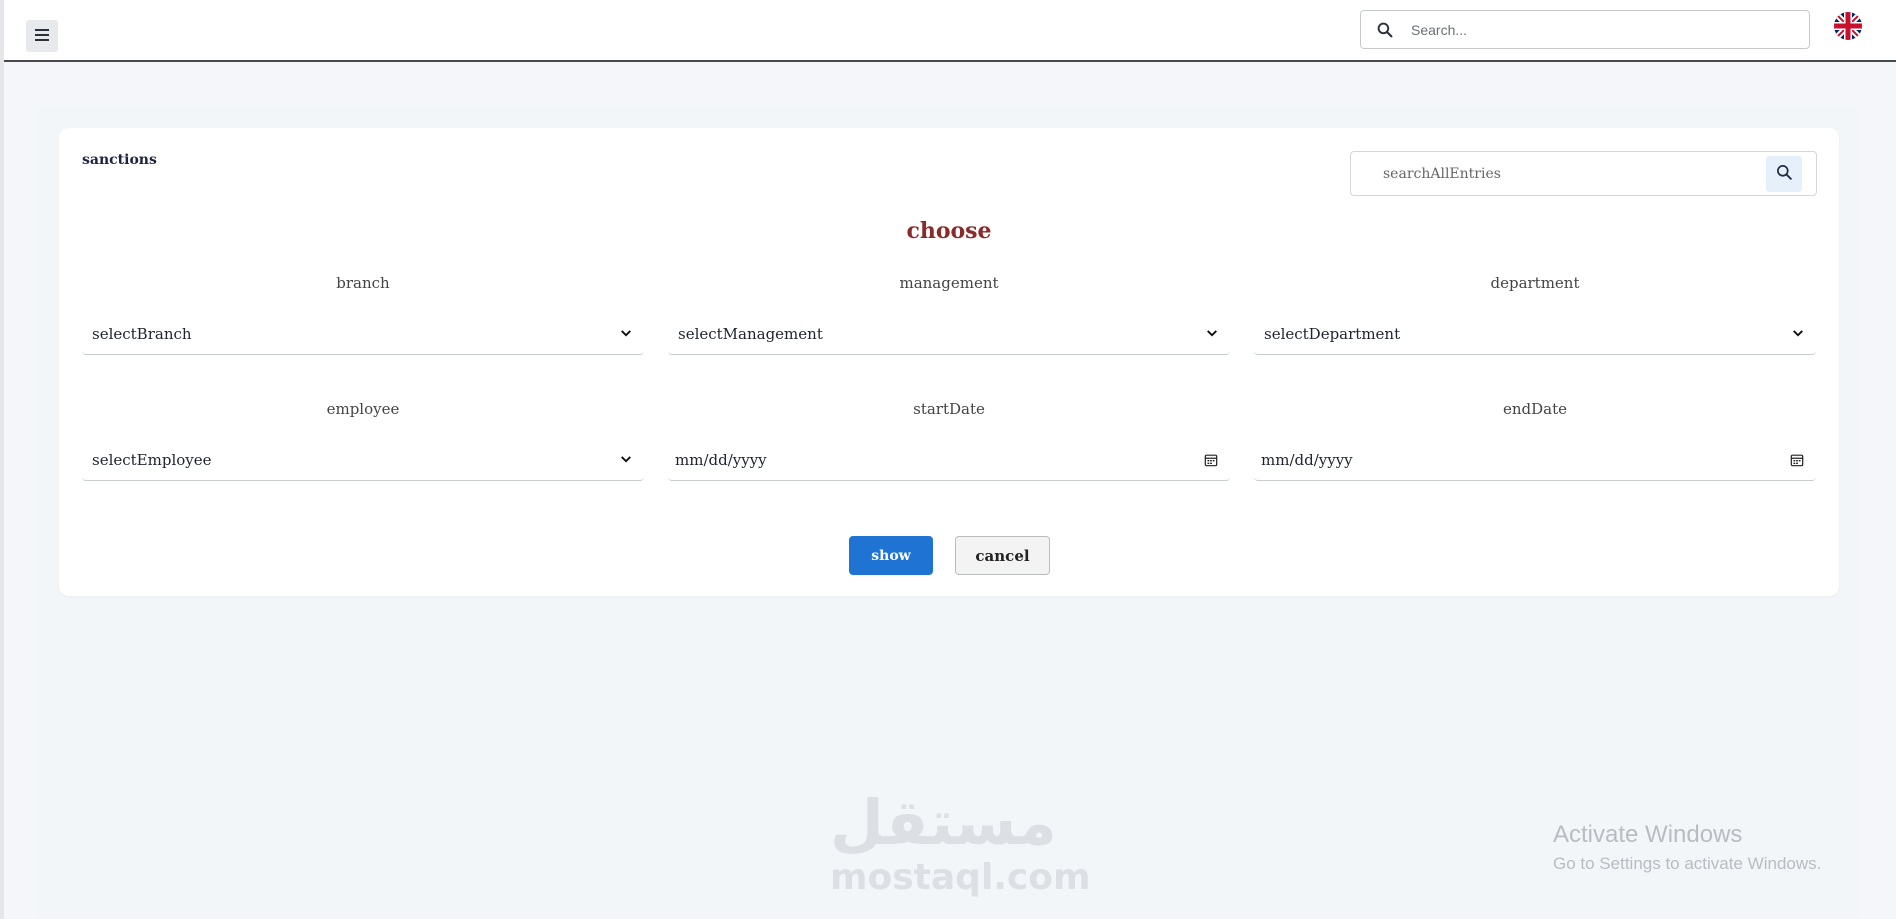 The image size is (1896, 919). Describe the element at coordinates (363, 409) in the screenshot. I see `employee-label: employee` at that location.